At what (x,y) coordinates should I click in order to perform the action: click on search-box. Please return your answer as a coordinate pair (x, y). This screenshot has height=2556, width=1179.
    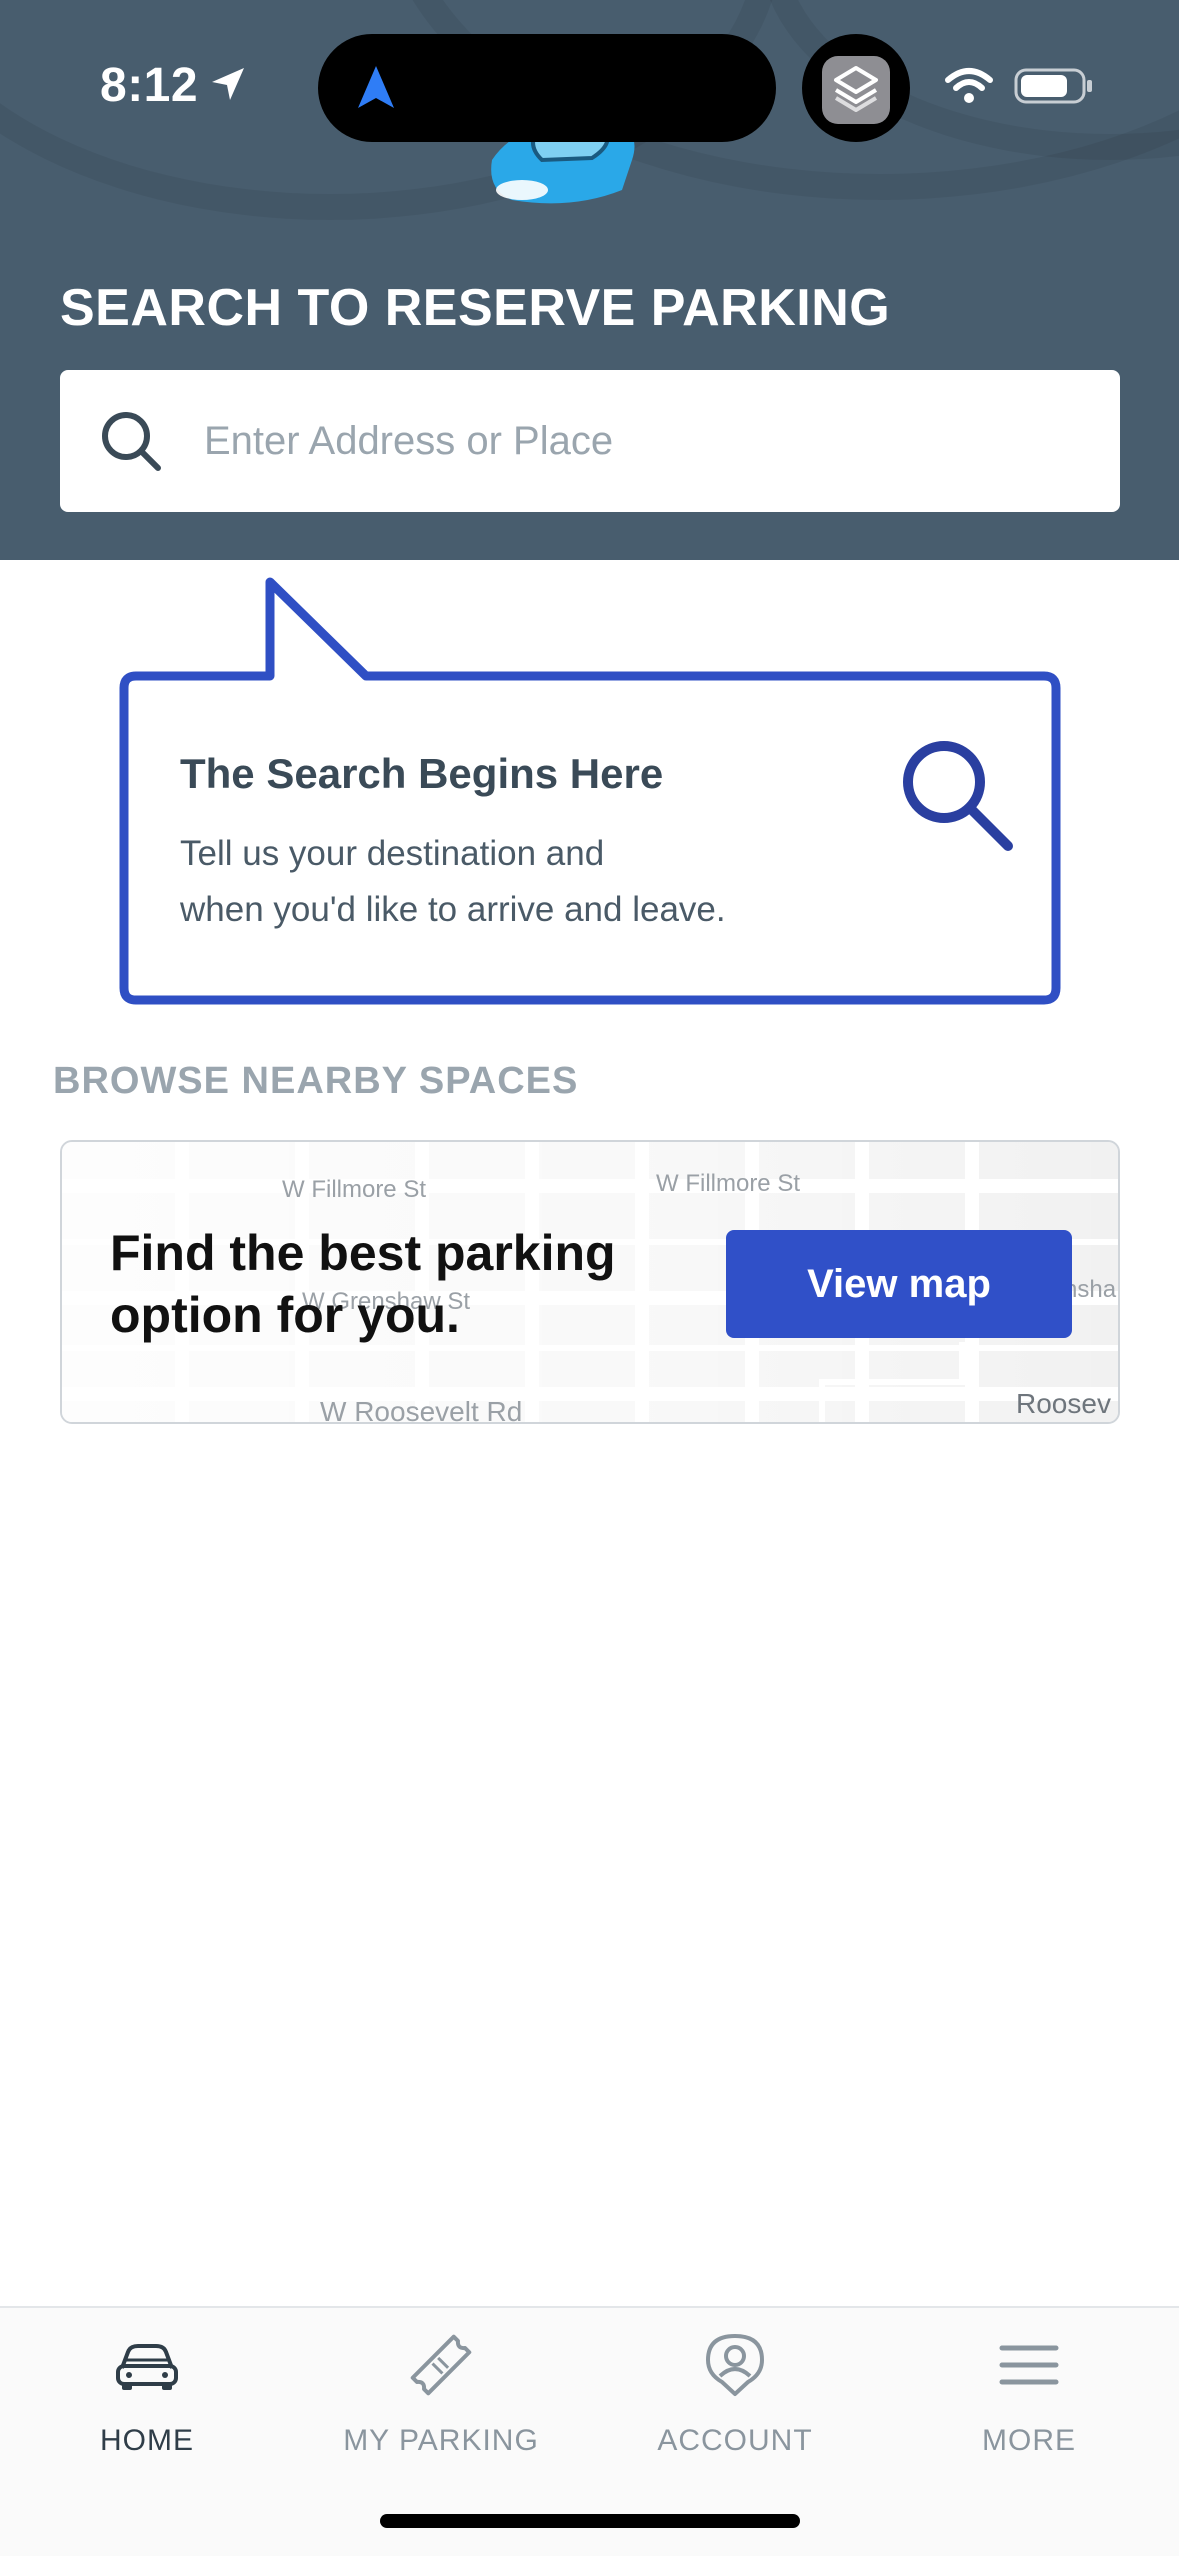
    Looking at the image, I should click on (590, 441).